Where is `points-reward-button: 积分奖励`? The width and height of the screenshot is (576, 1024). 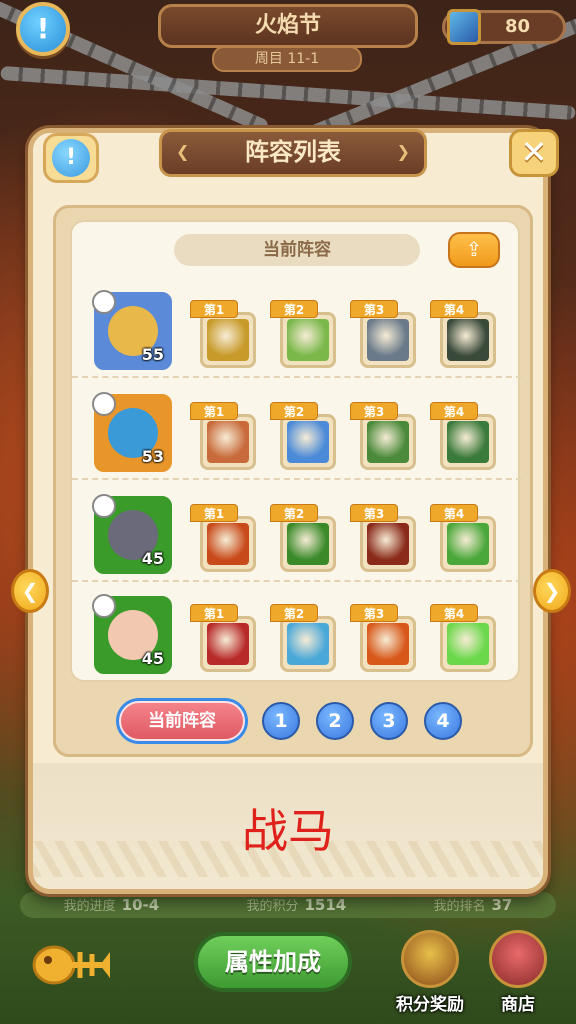 points-reward-button: 积分奖励 is located at coordinates (430, 975).